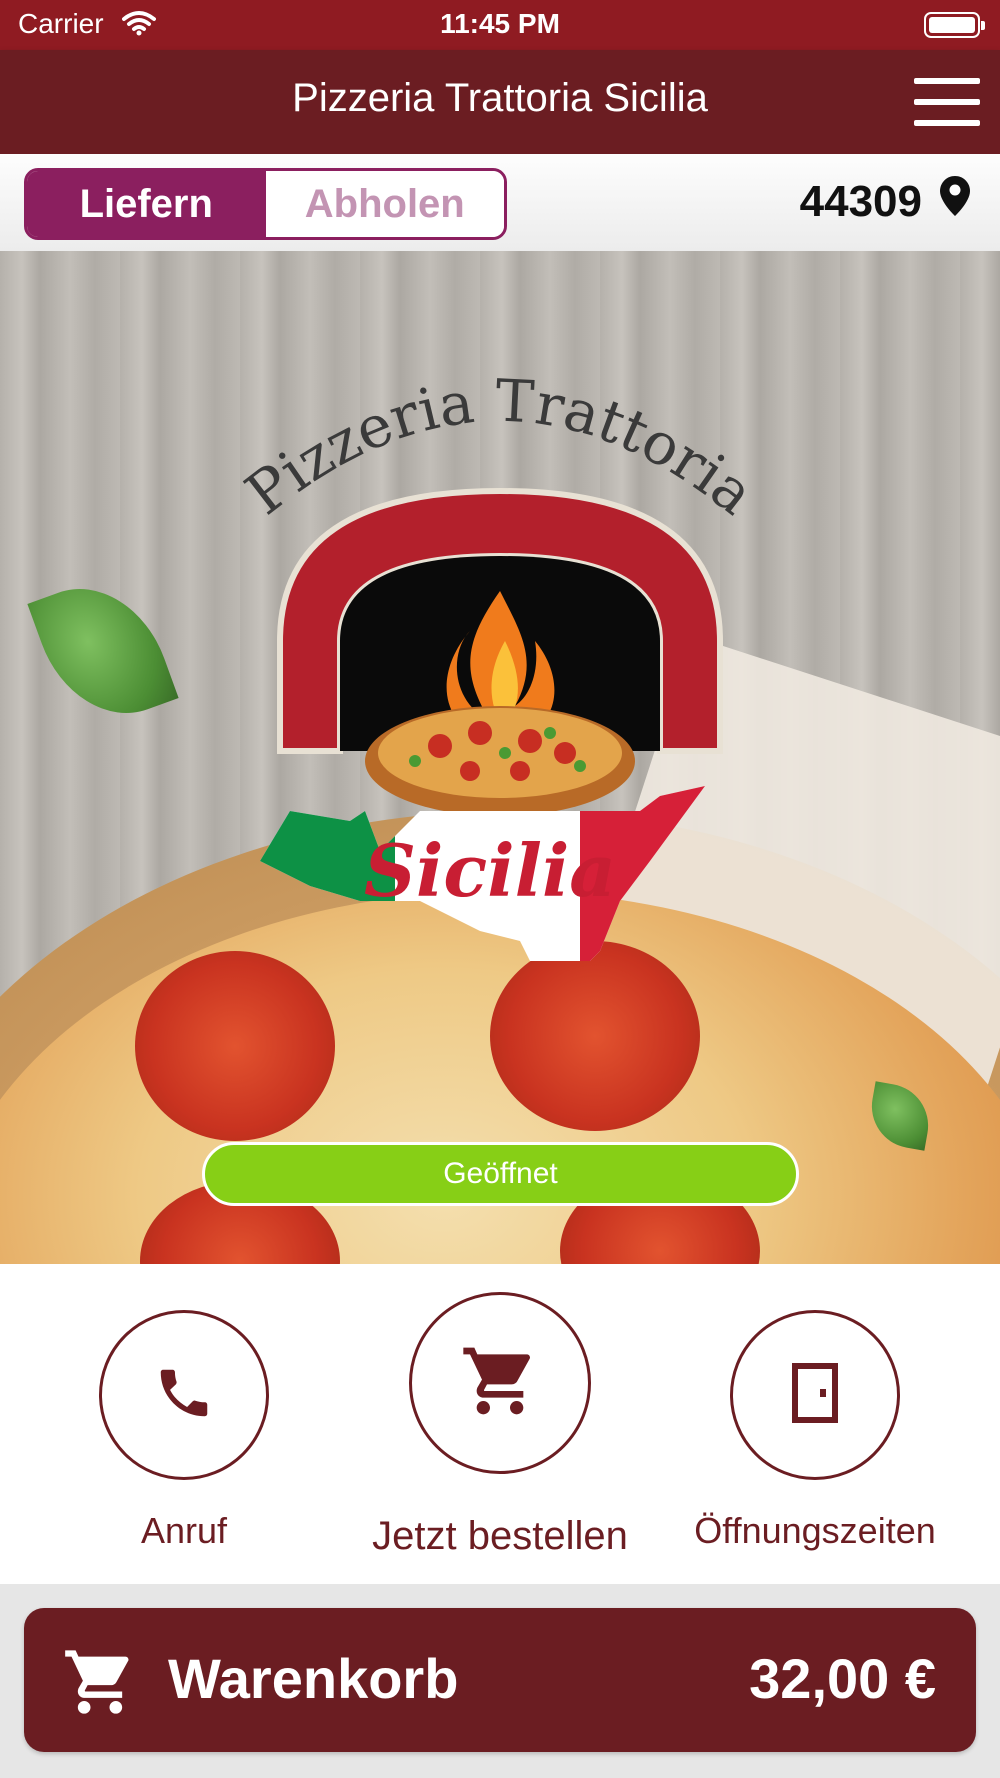  What do you see at coordinates (384, 204) in the screenshot?
I see `pickup-tab: Abholen` at bounding box center [384, 204].